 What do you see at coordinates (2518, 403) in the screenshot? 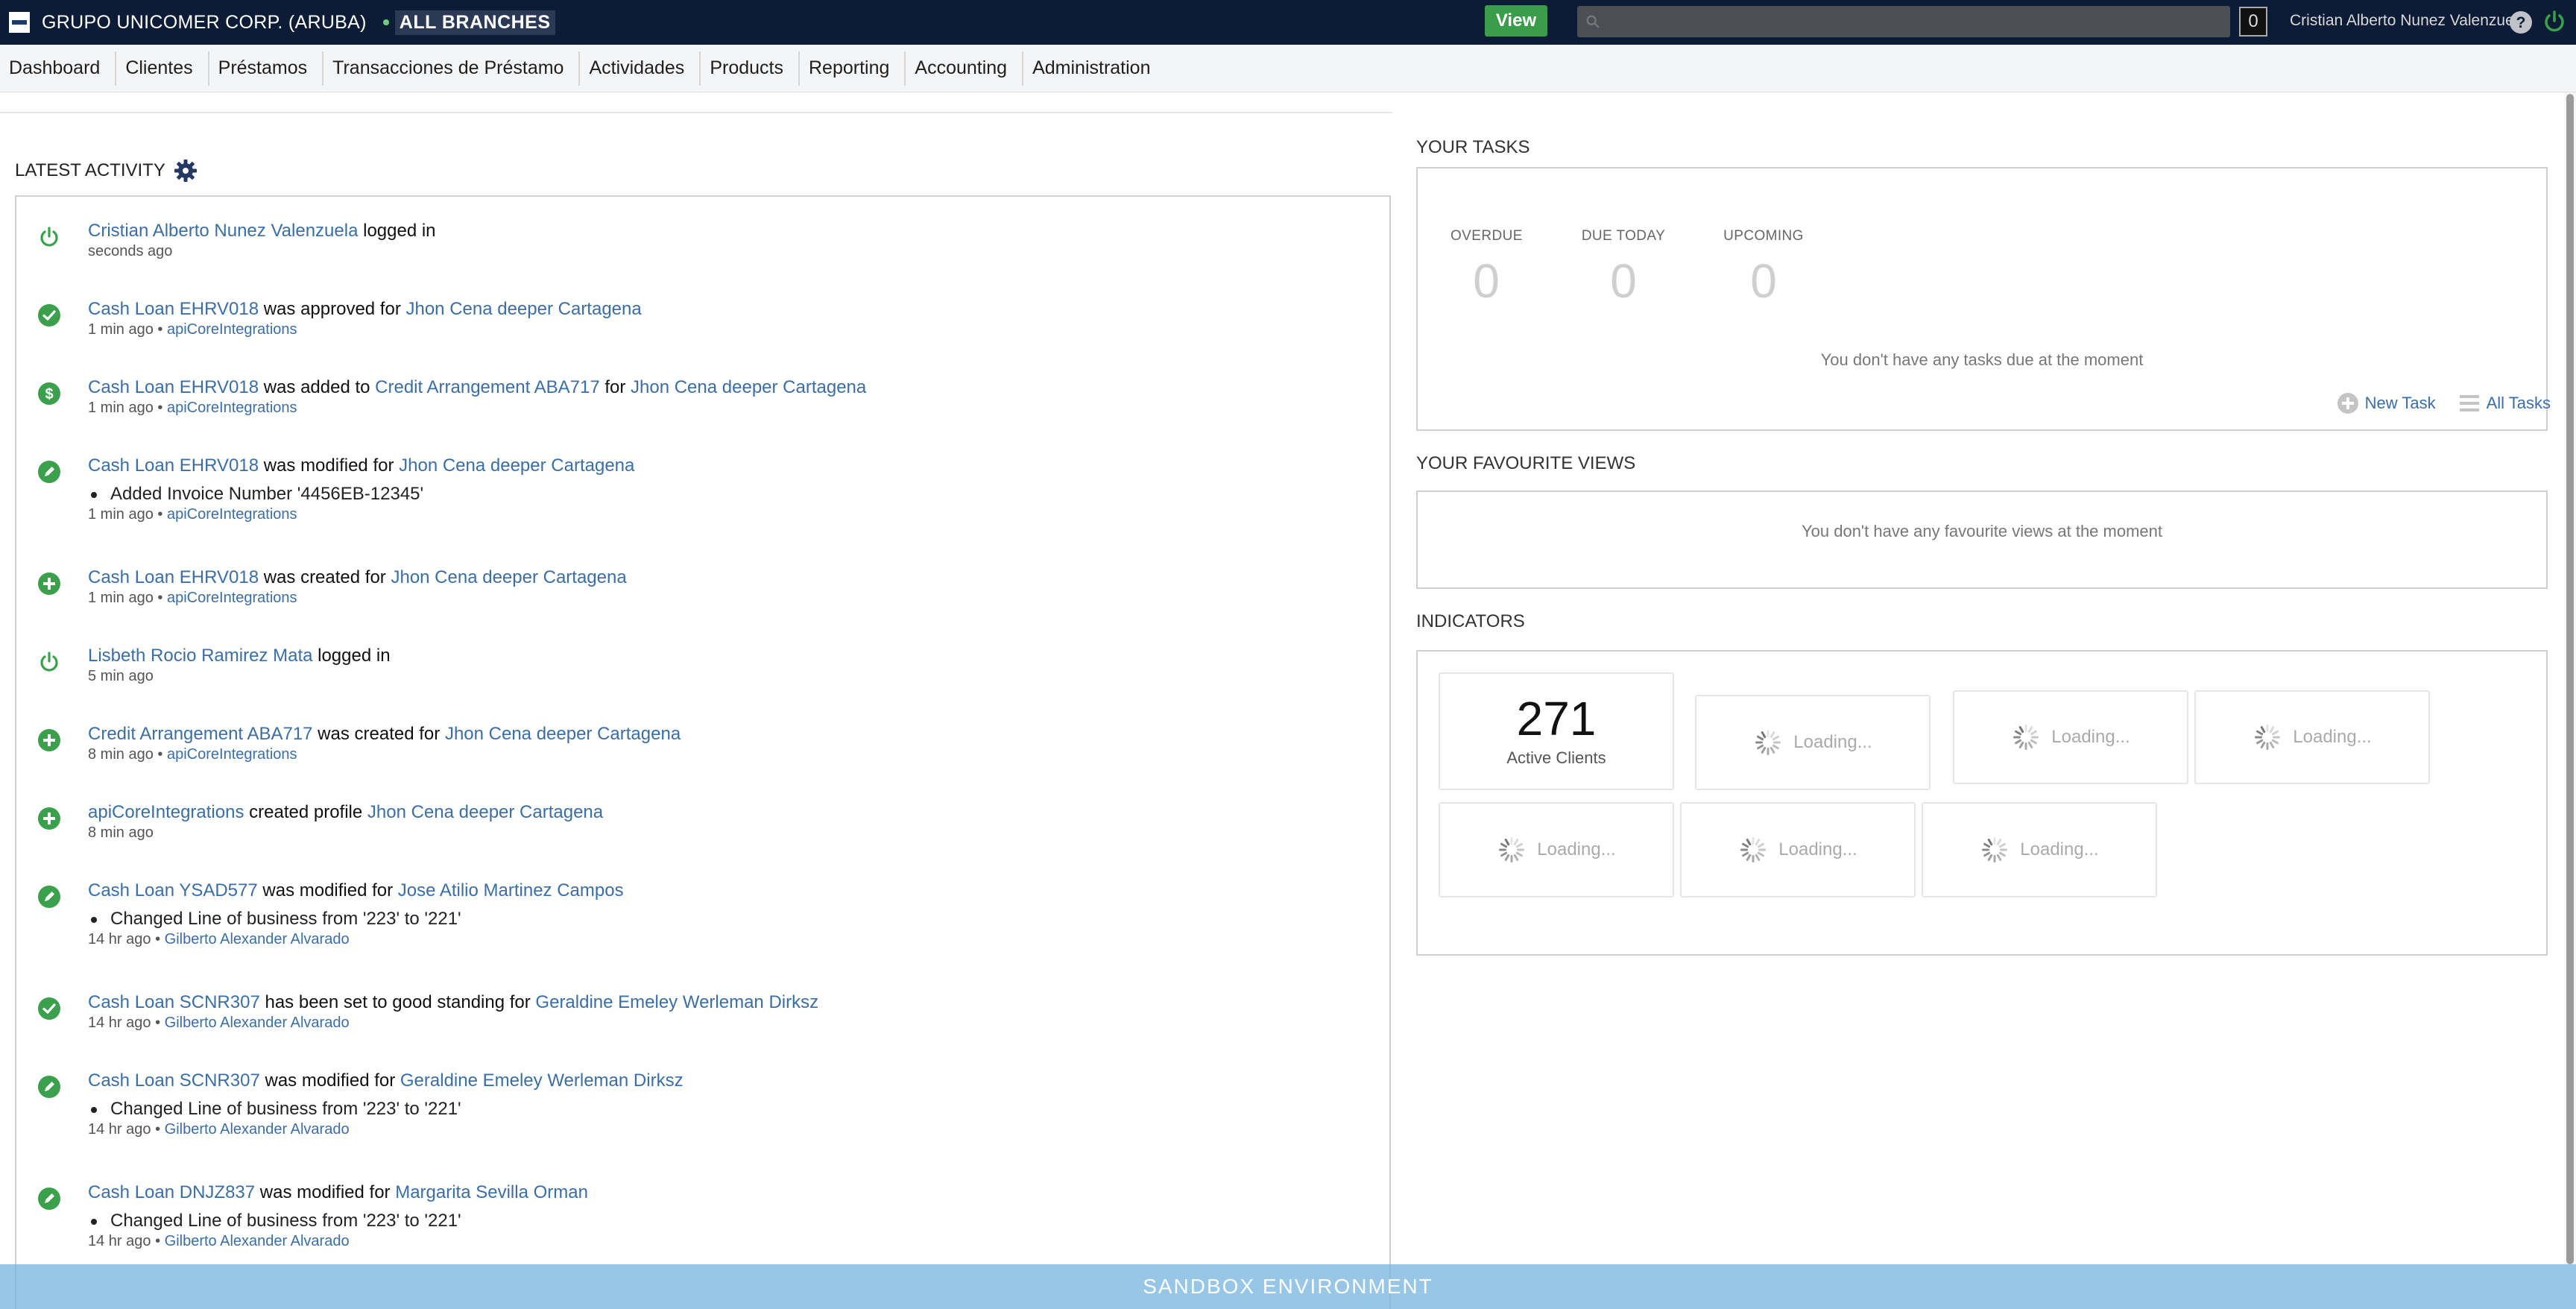
I see `all-tasks-label: All Tasks` at bounding box center [2518, 403].